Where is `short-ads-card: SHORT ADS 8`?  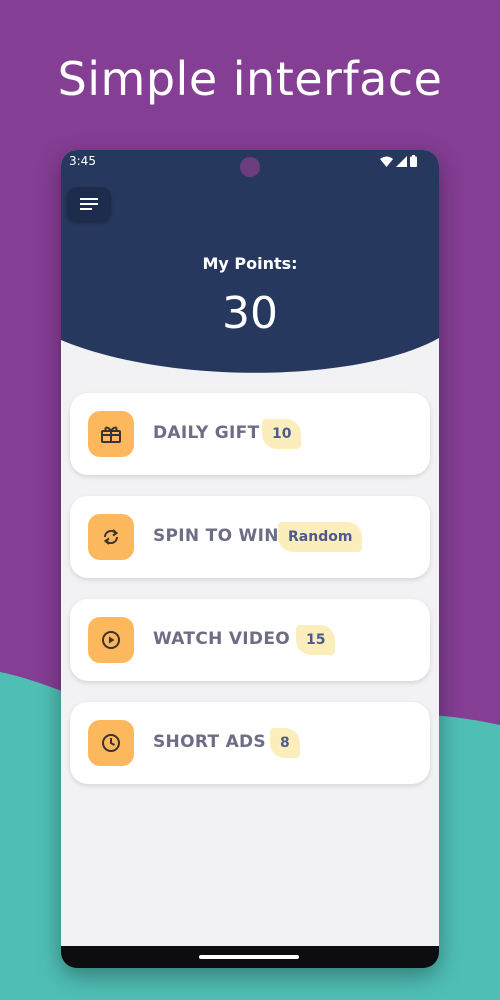
short-ads-card: SHORT ADS 8 is located at coordinates (250, 743).